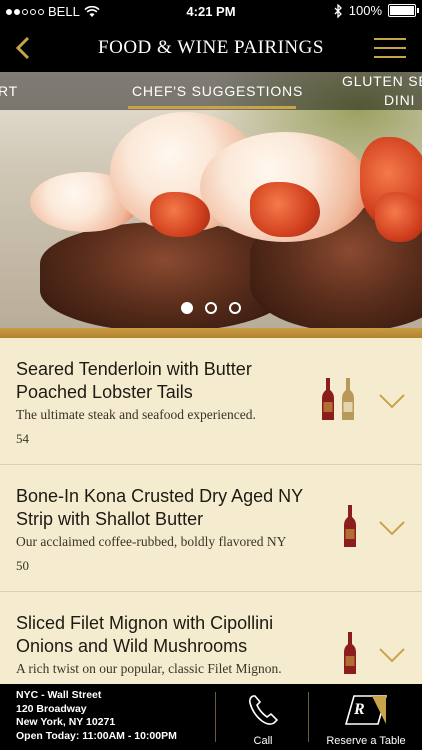  I want to click on tab-chefs-suggestions: CHEF'S SUGGESTIONS, so click(217, 91).